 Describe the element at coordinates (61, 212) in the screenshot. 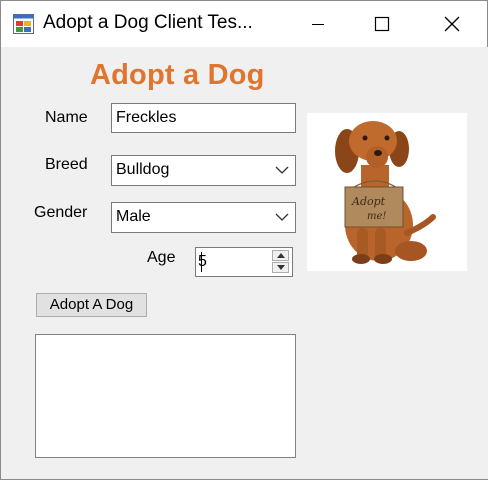

I see `gender-label: Gender` at that location.